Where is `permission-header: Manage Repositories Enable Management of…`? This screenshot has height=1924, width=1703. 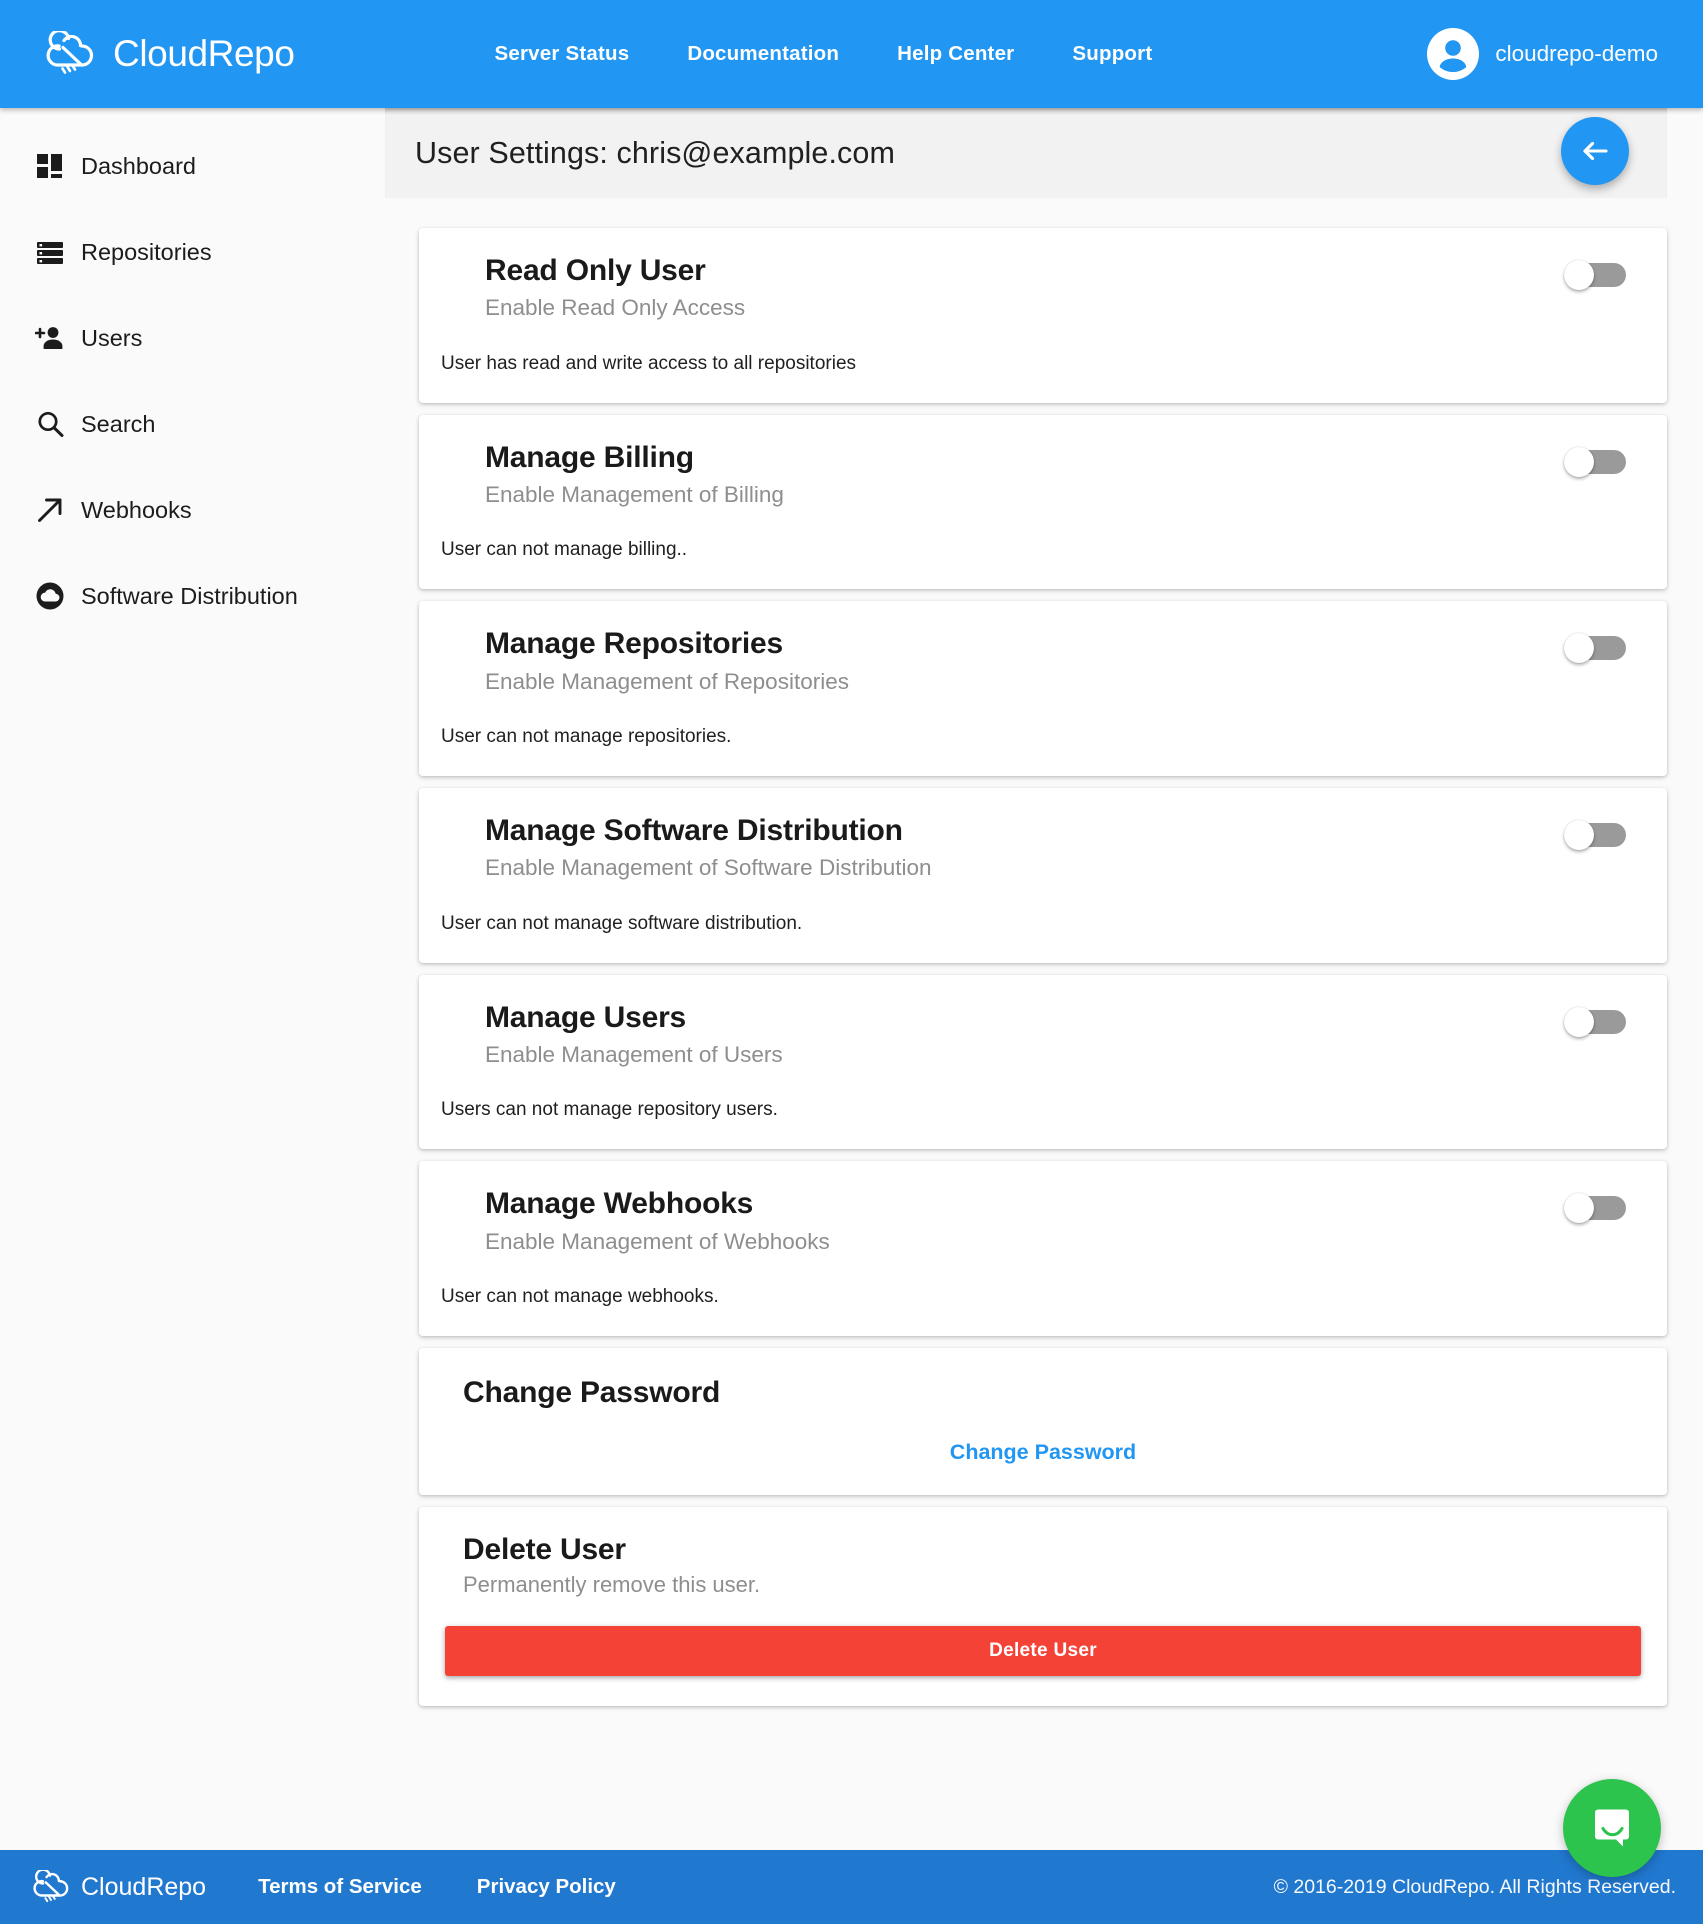
permission-header: Manage Repositories Enable Management of… is located at coordinates (1043, 660).